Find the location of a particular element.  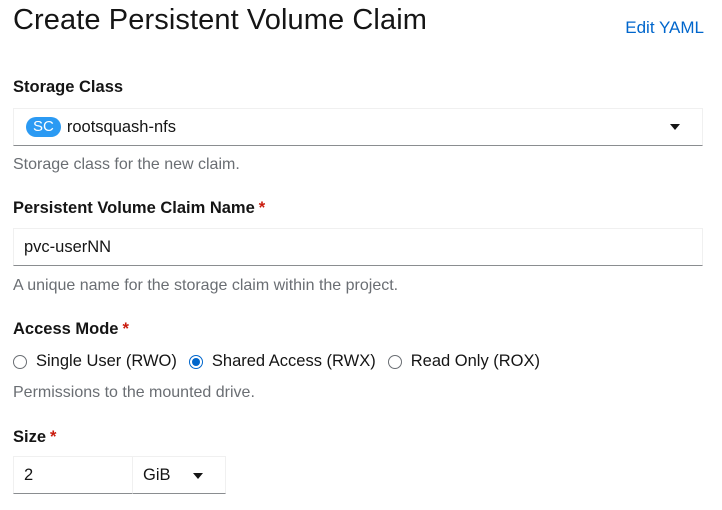

radio-rwo: Single User (RWO) is located at coordinates (95, 361).